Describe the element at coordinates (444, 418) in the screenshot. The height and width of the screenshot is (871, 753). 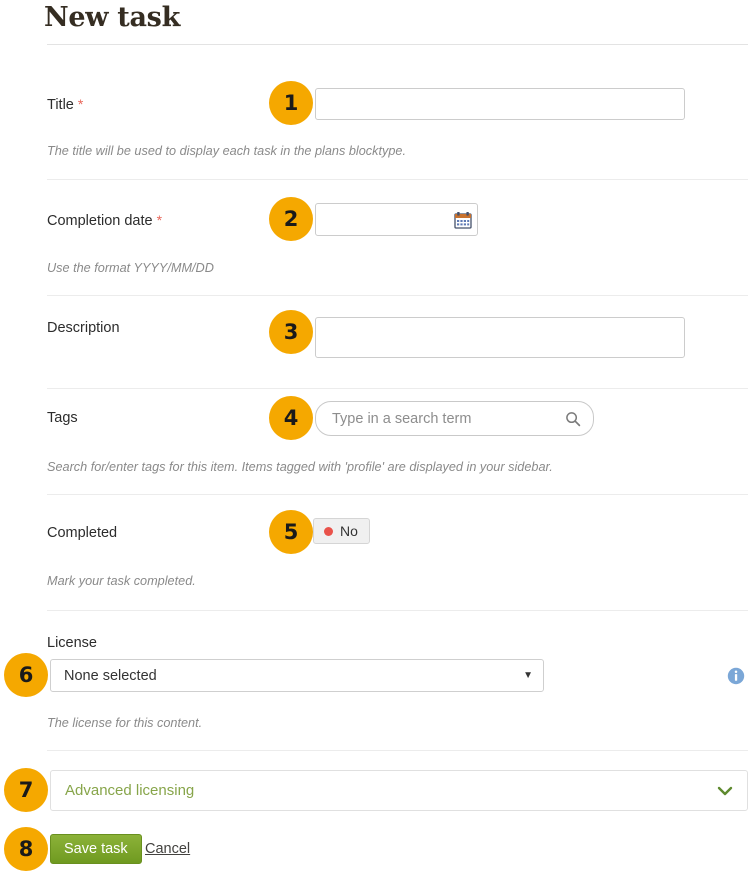
I see `tags-search-input` at that location.